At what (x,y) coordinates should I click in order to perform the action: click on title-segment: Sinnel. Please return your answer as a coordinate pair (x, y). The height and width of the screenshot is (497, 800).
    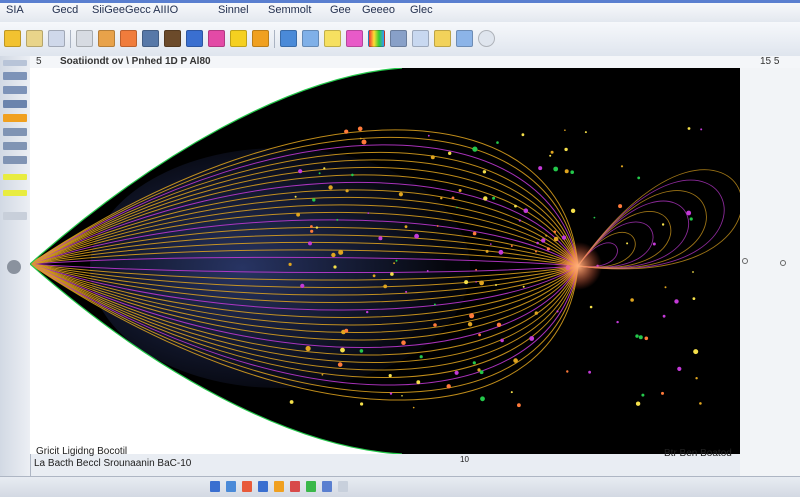
    Looking at the image, I should click on (233, 10).